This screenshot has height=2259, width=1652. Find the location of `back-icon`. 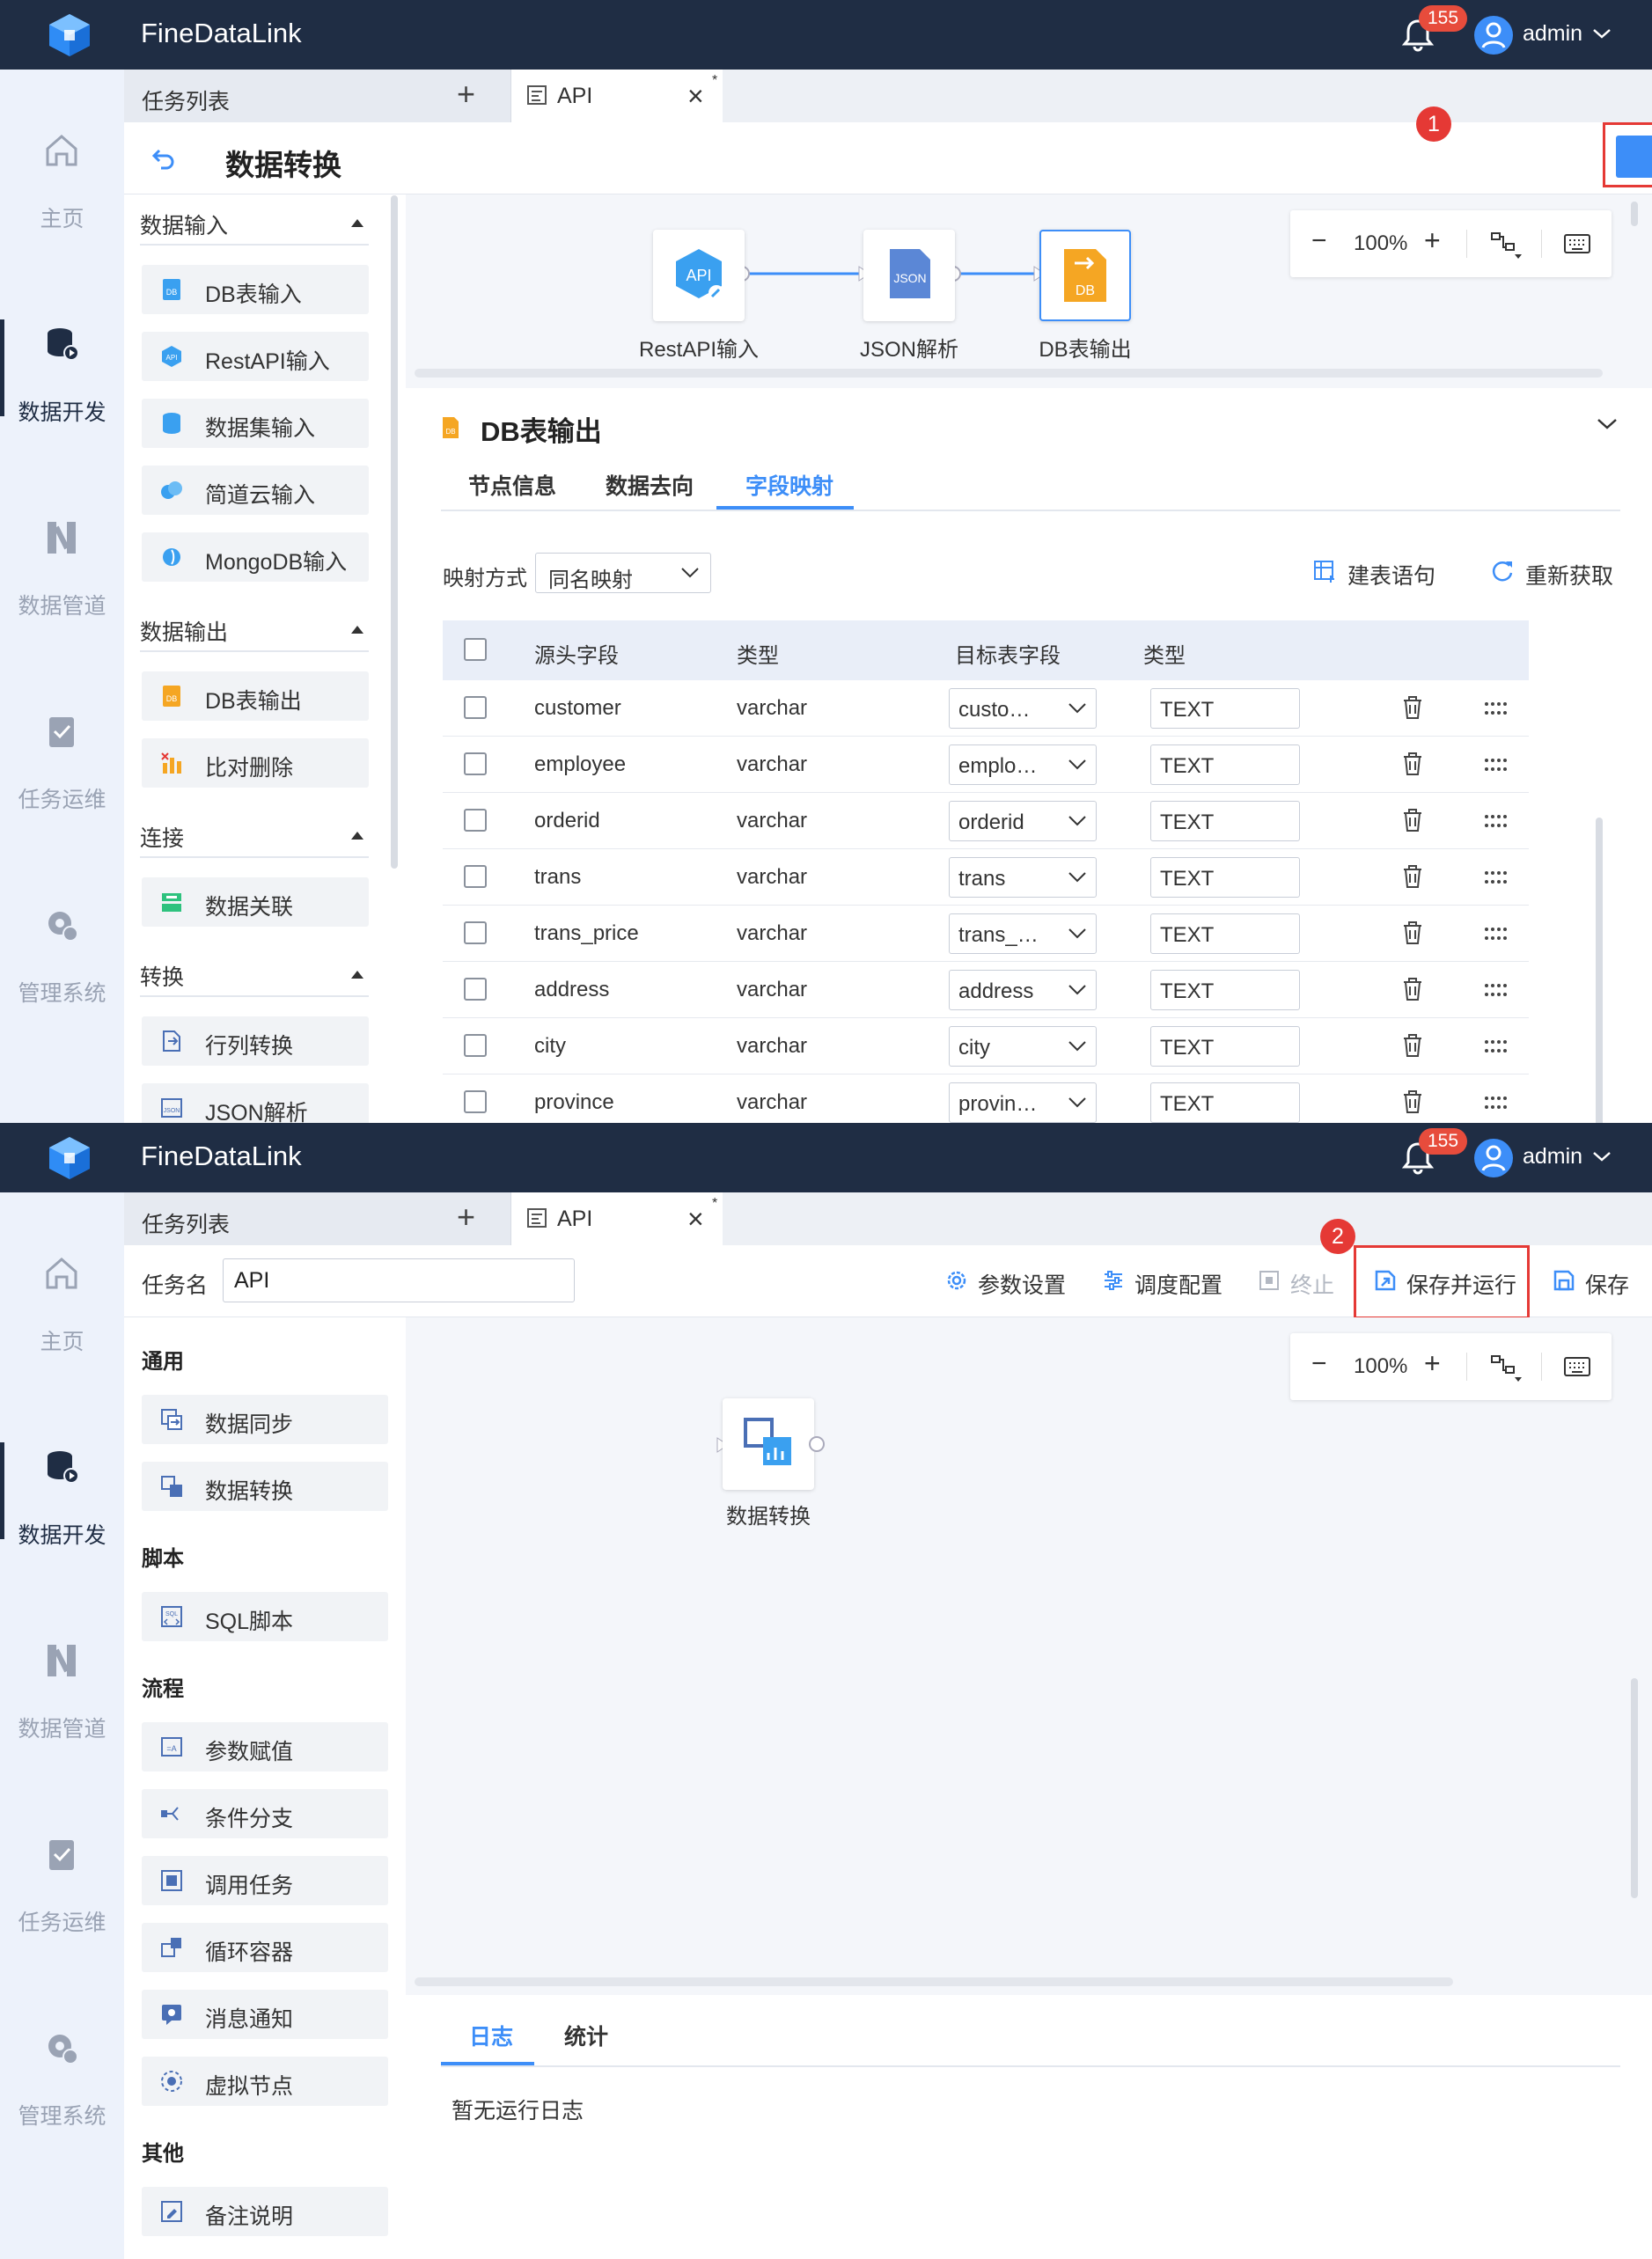

back-icon is located at coordinates (164, 158).